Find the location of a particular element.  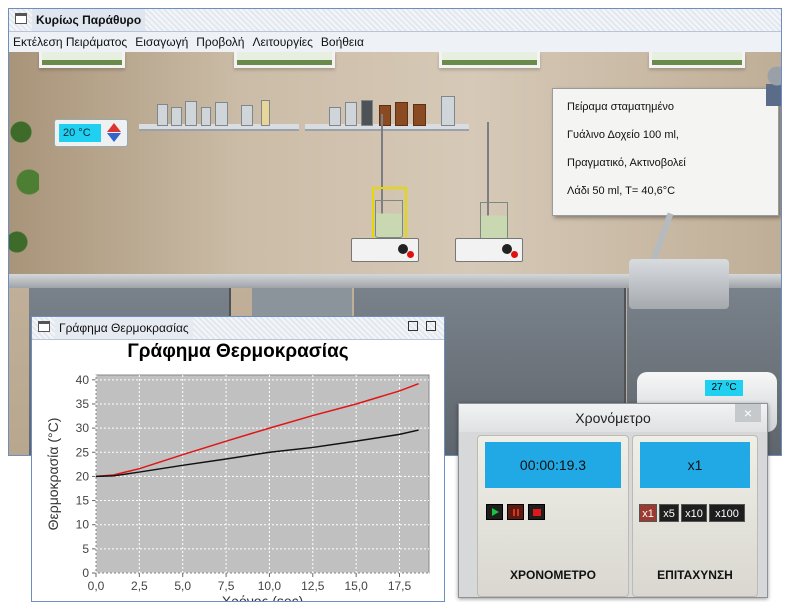

stopwatch-header: Χρονόμετρο × is located at coordinates (613, 418).